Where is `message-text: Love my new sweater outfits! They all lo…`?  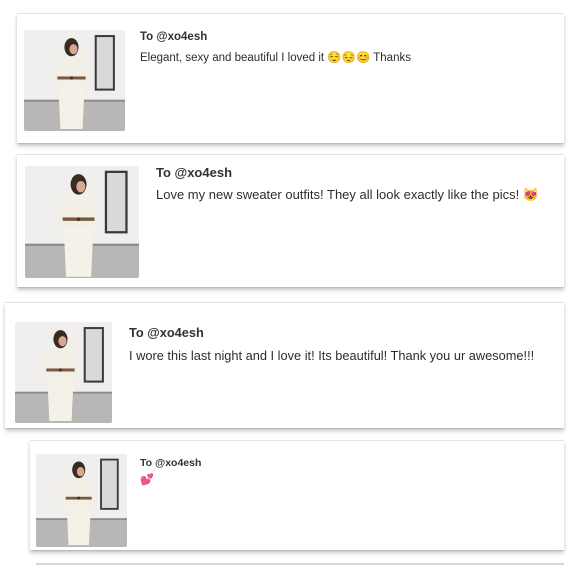
message-text: Love my new sweater outfits! They all lo… is located at coordinates (347, 194).